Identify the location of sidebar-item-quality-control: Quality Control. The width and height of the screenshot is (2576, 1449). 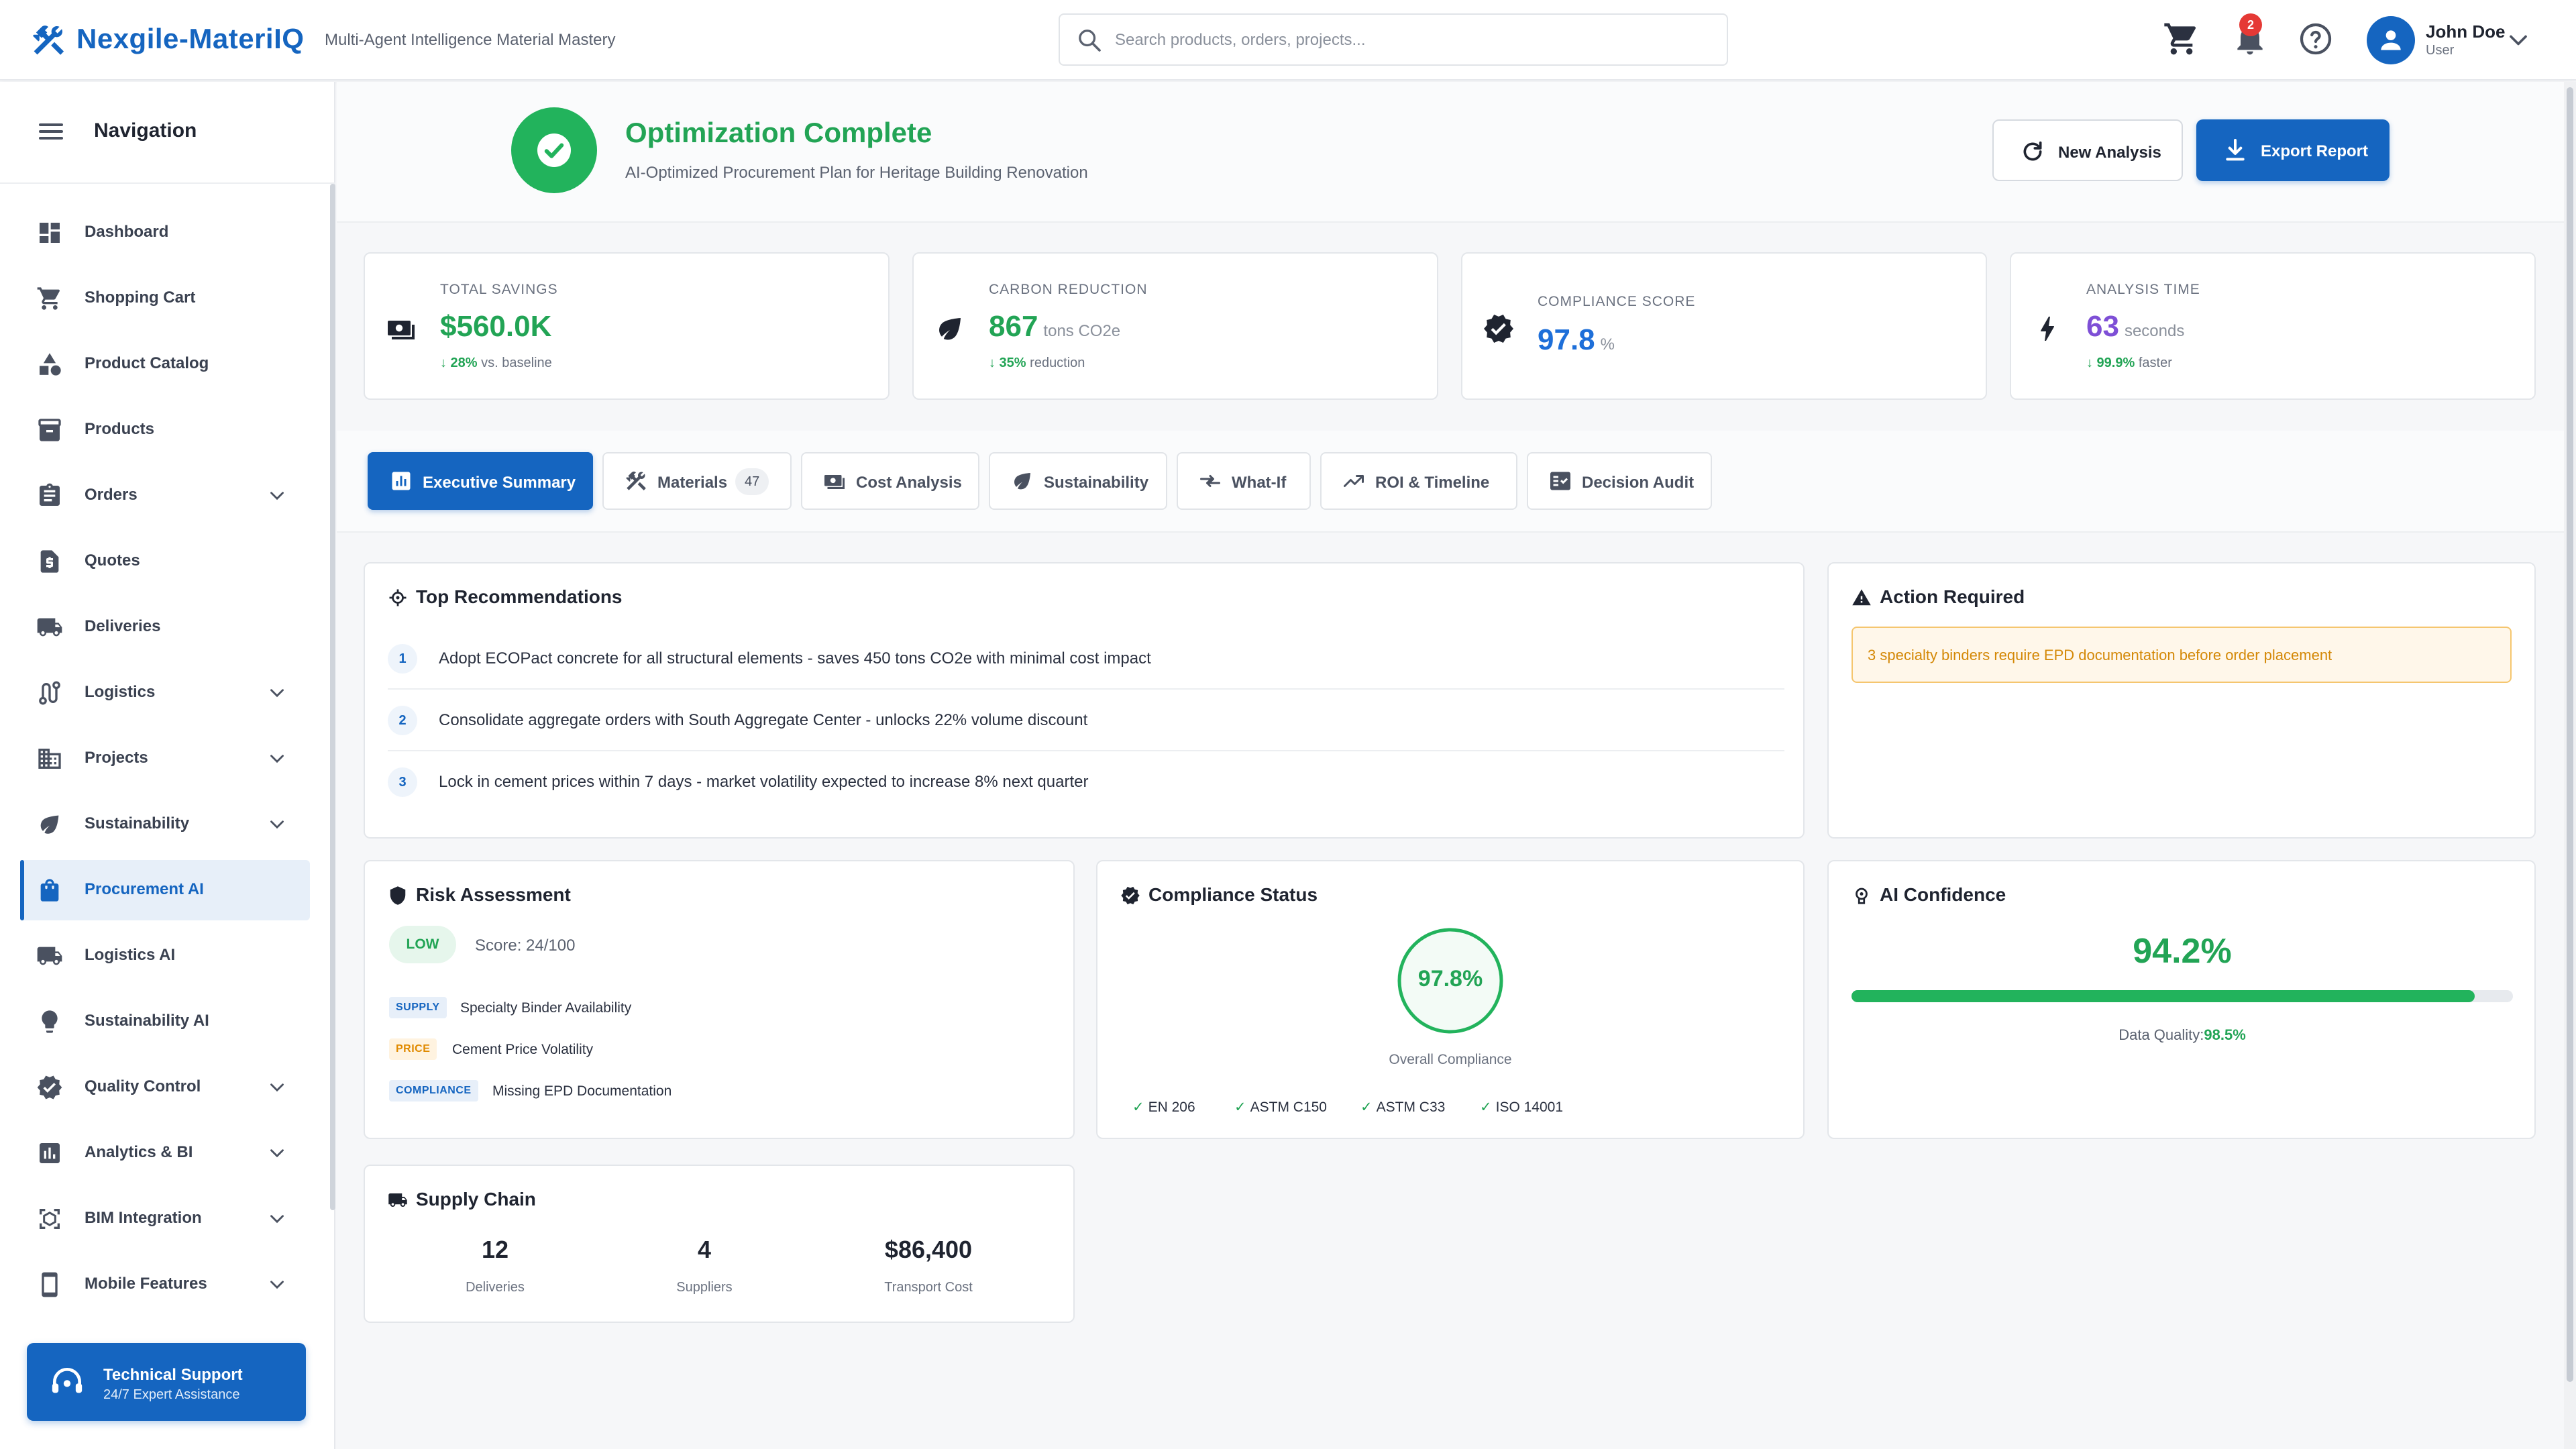
(165, 1087).